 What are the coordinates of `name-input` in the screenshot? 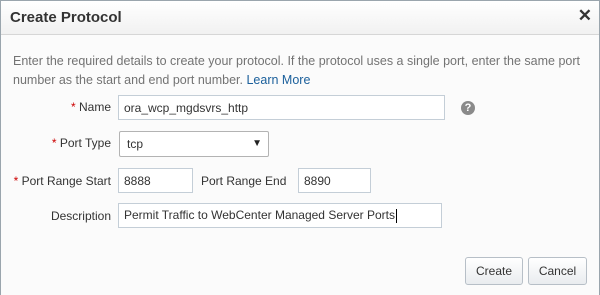 It's located at (281, 107).